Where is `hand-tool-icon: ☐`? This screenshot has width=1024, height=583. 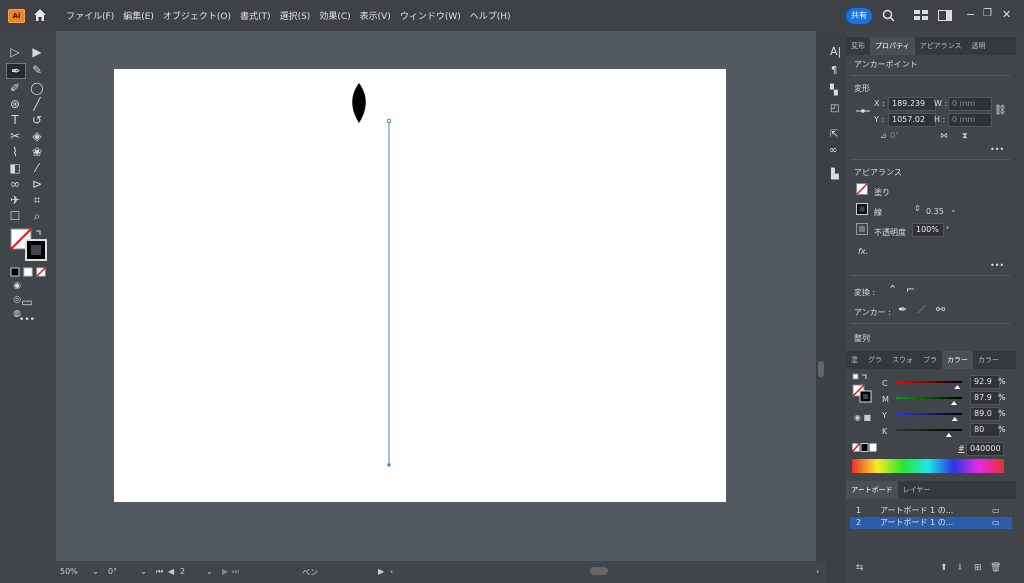
hand-tool-icon: ☐ is located at coordinates (15, 216).